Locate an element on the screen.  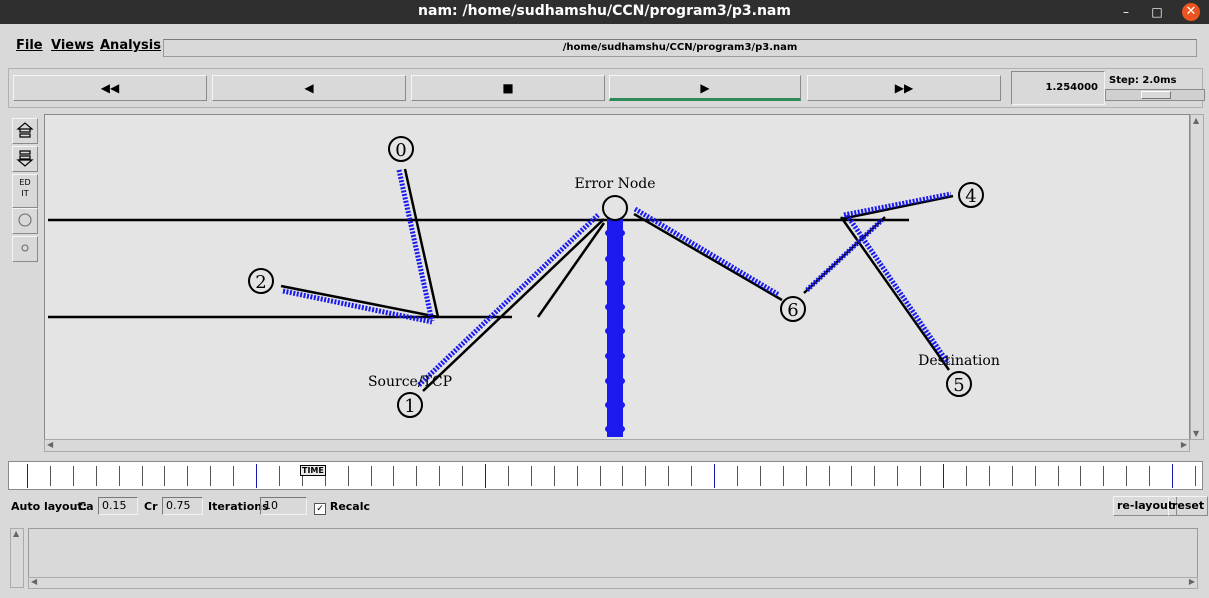
node-5: 5 Destination is located at coordinates (959, 375).